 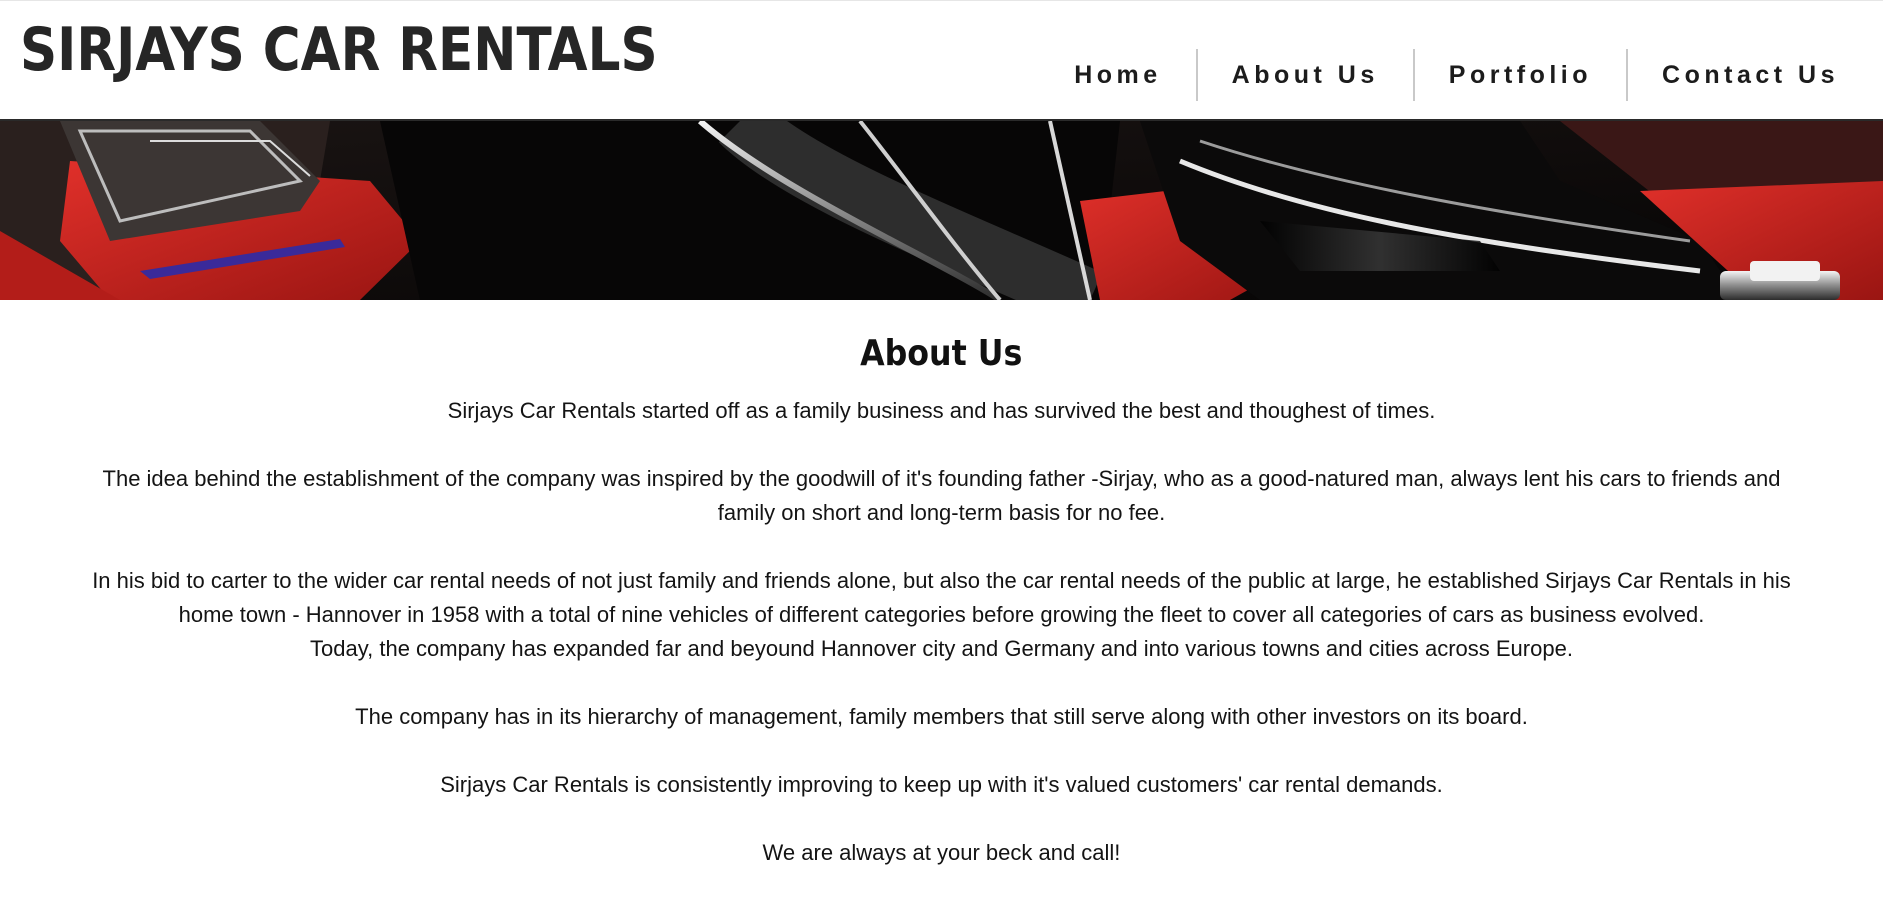 I want to click on about-paragraph: We are always at your beck and call!, so click(x=942, y=853).